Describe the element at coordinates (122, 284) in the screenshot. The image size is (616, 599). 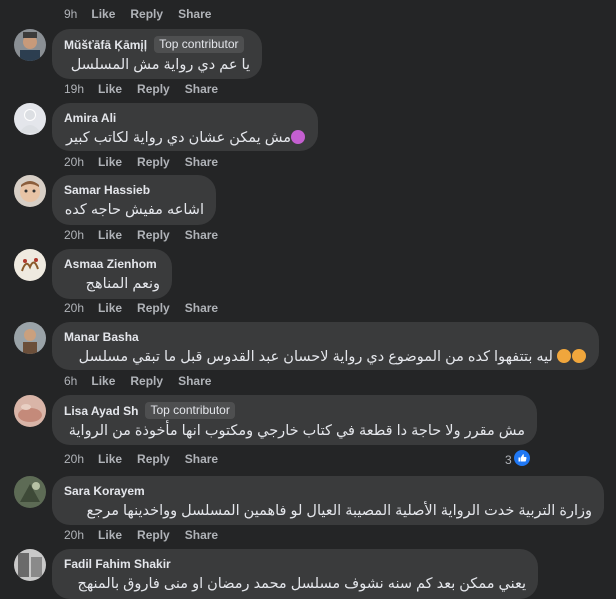
I see `comment-text: ونعم المناهج` at that location.